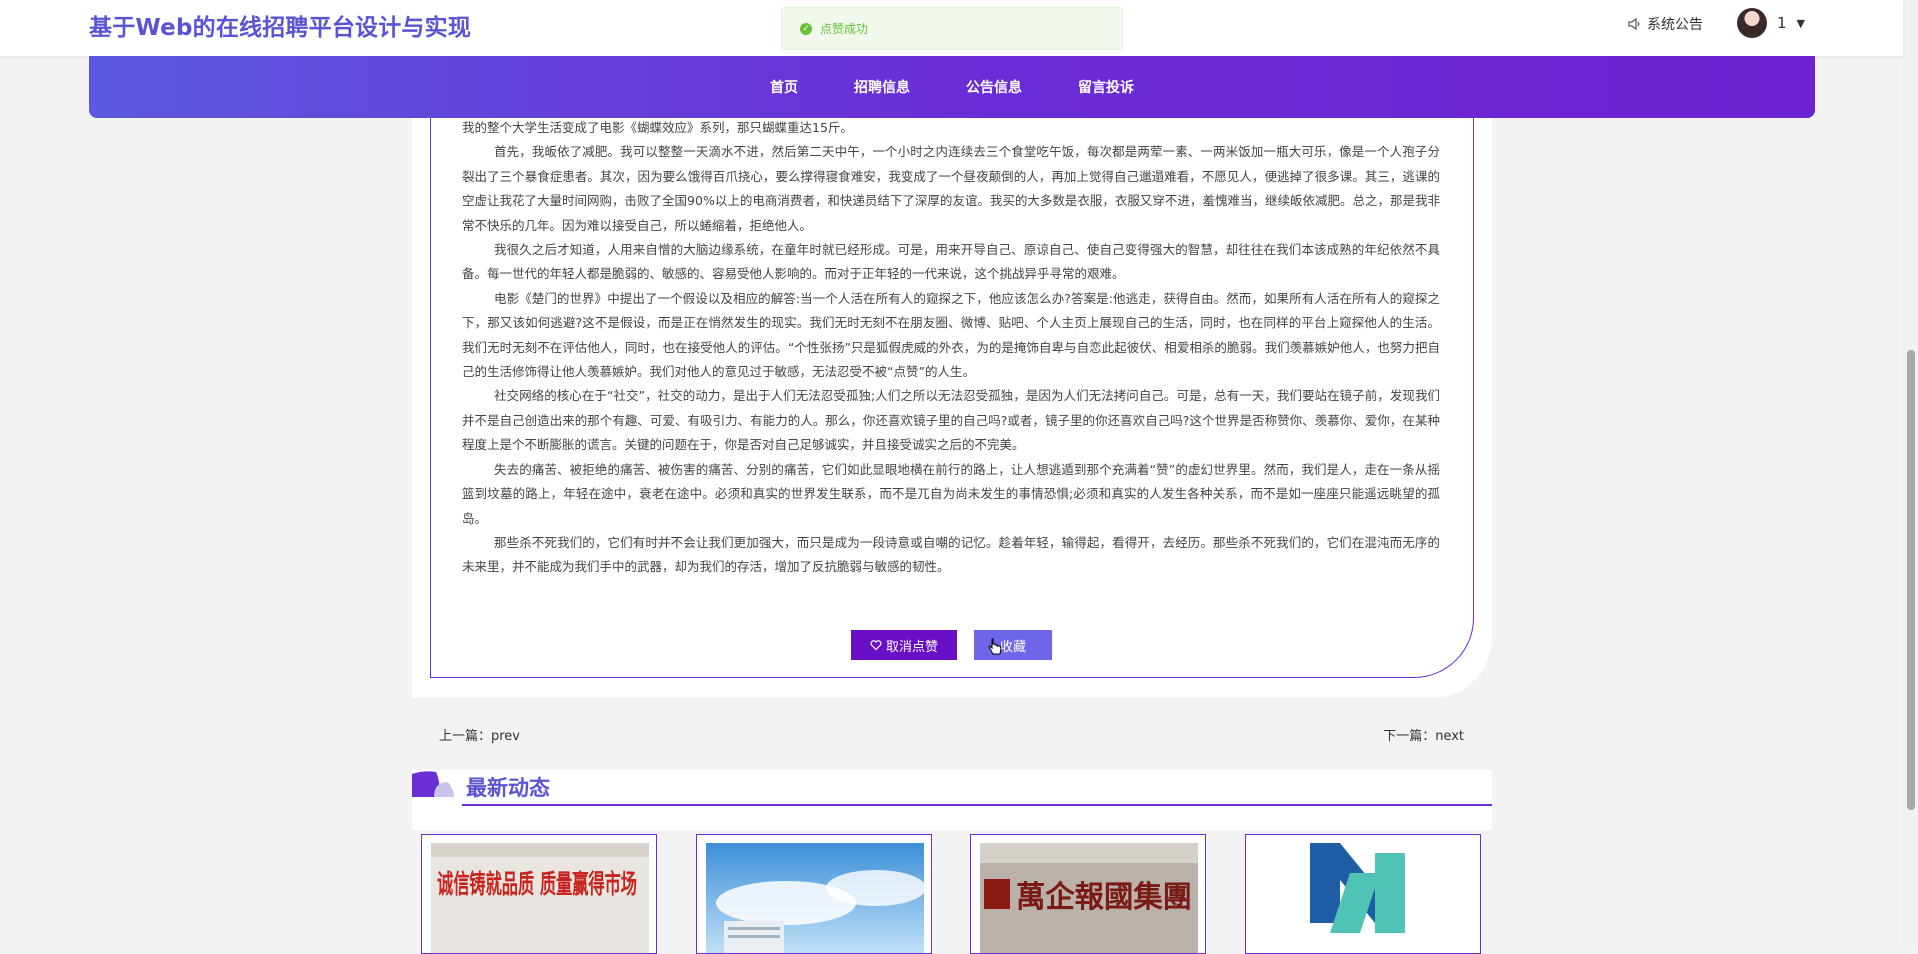 This screenshot has height=954, width=1918. What do you see at coordinates (911, 646) in the screenshot?
I see `unlike-label: 取消点赞` at bounding box center [911, 646].